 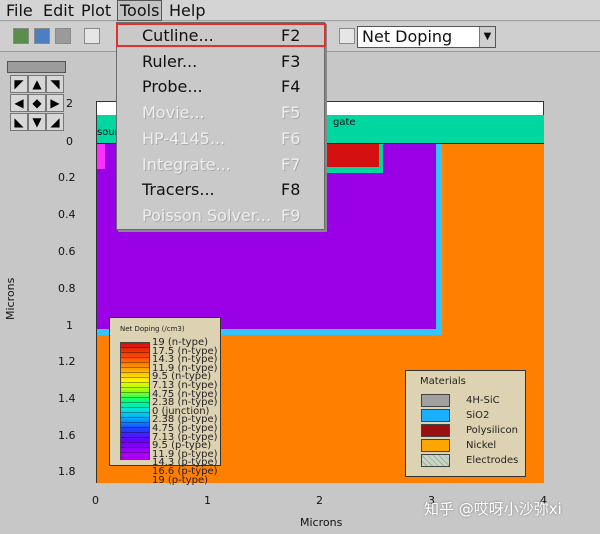 I want to click on y-tick-label: 0.6, so click(x=67, y=251).